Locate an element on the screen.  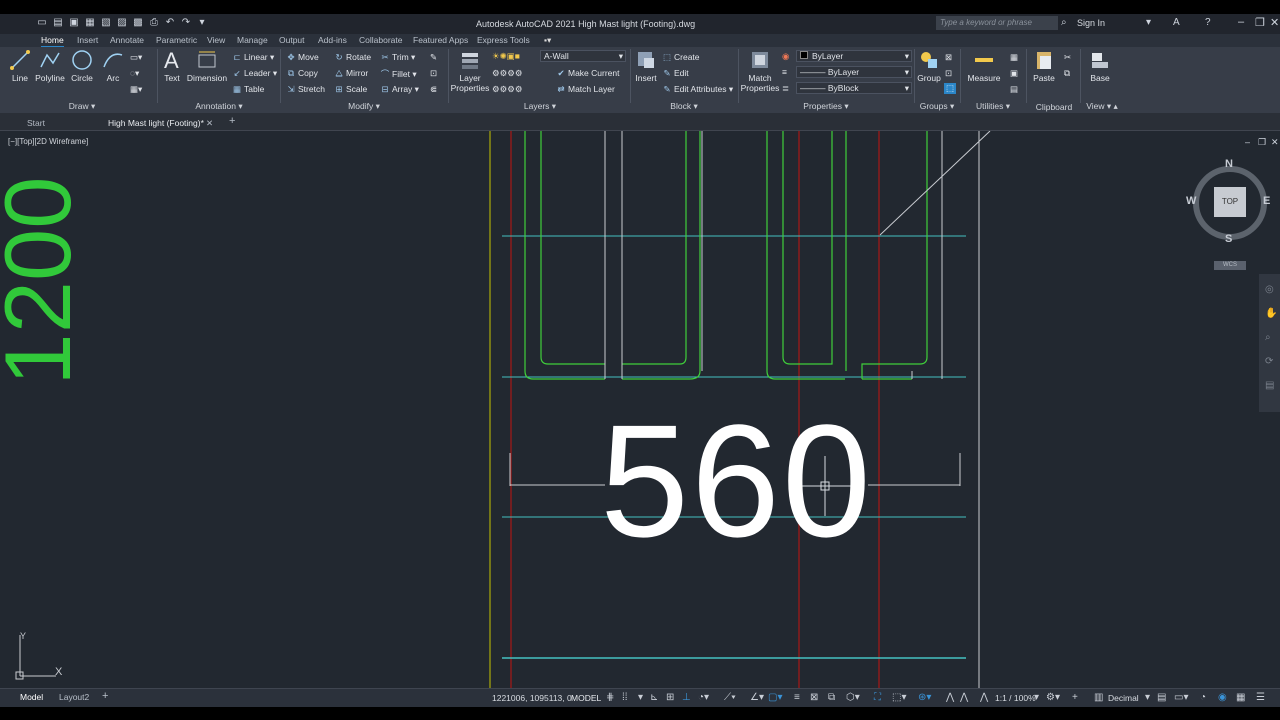
annotation-panel-title: Annotation ▾ is located at coordinates (219, 106).